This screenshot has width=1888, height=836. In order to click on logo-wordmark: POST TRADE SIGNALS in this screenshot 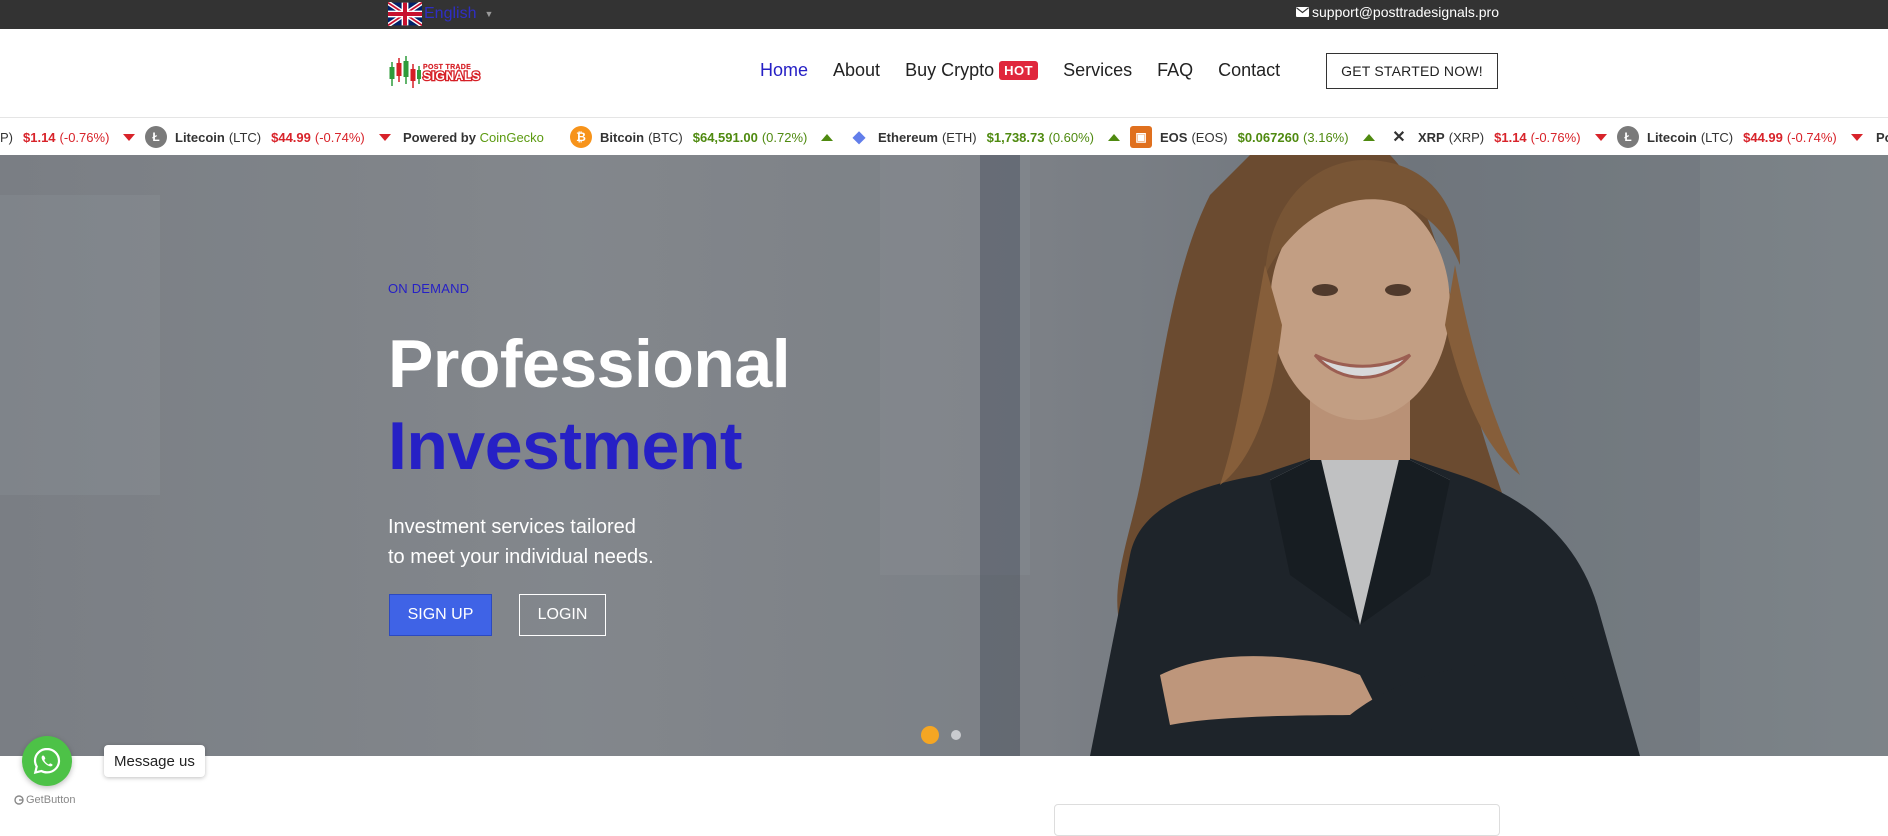, I will do `click(452, 73)`.